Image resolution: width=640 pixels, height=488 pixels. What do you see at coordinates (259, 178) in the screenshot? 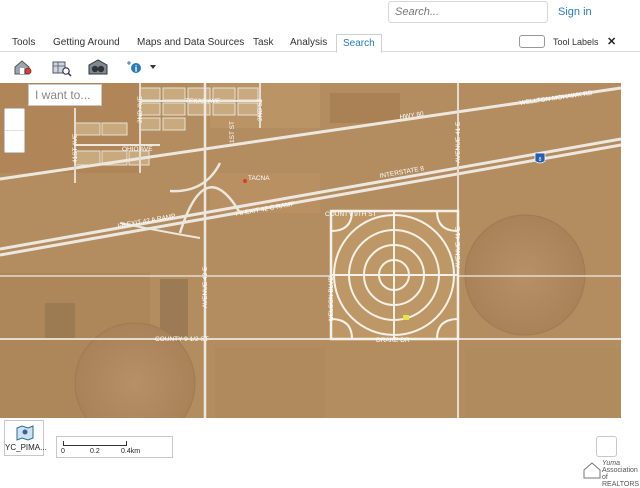
I see `label-tacna: TACNA` at bounding box center [259, 178].